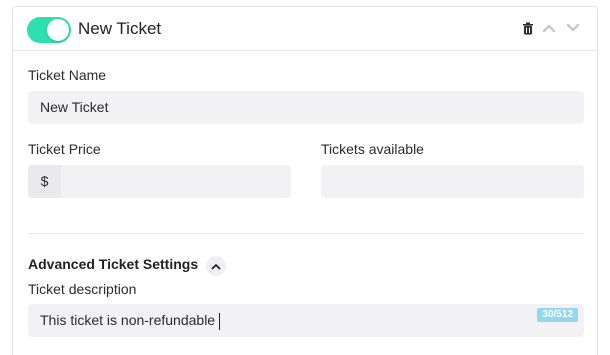  I want to click on ticket-card-title: New Ticket, so click(120, 28).